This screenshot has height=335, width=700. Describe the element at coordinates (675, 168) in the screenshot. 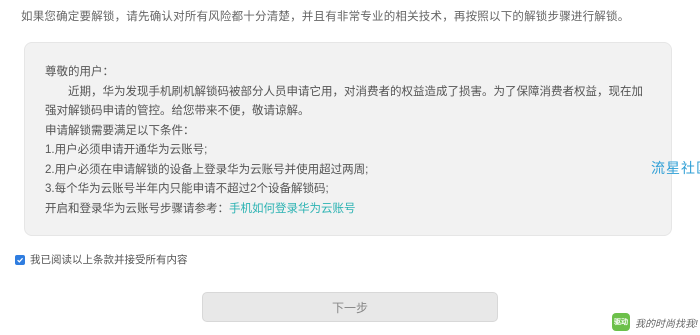

I see `side-watermark: 流星社区` at that location.